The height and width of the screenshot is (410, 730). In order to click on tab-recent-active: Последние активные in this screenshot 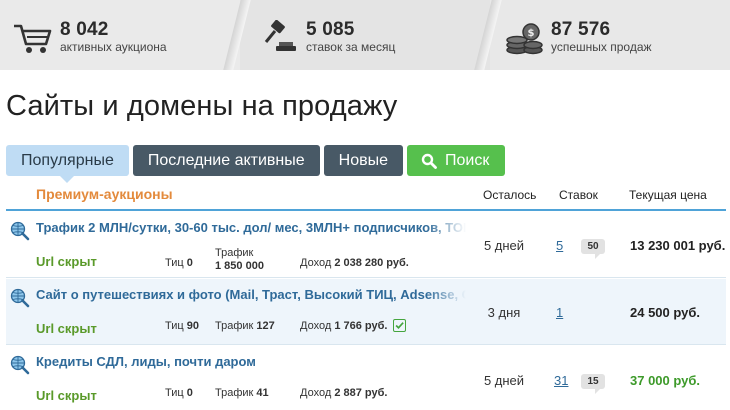, I will do `click(226, 160)`.